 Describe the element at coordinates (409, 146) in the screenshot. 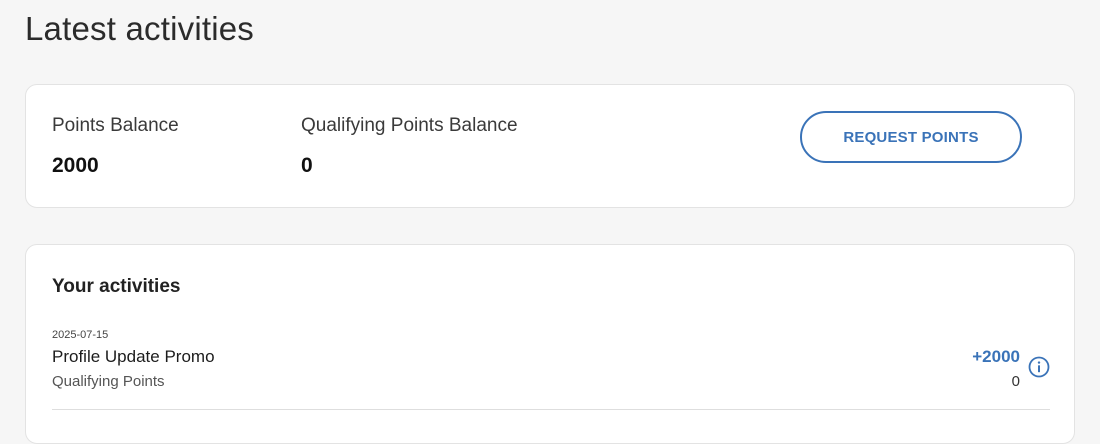

I see `qualifying-points-balance: Qualifying Points Balance 0` at that location.